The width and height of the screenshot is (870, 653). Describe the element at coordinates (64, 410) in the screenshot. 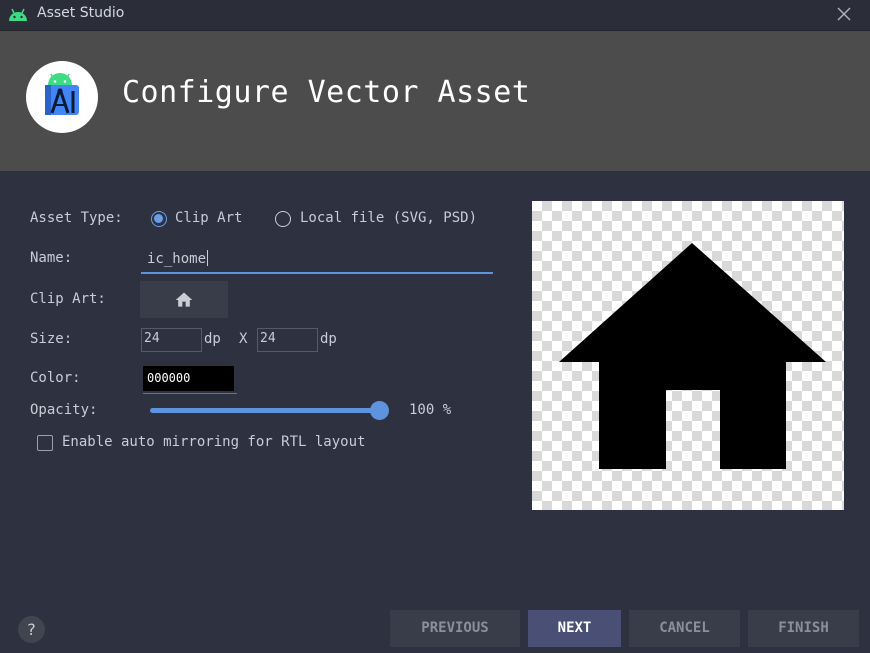

I see `opacity-label: Opacity:` at that location.